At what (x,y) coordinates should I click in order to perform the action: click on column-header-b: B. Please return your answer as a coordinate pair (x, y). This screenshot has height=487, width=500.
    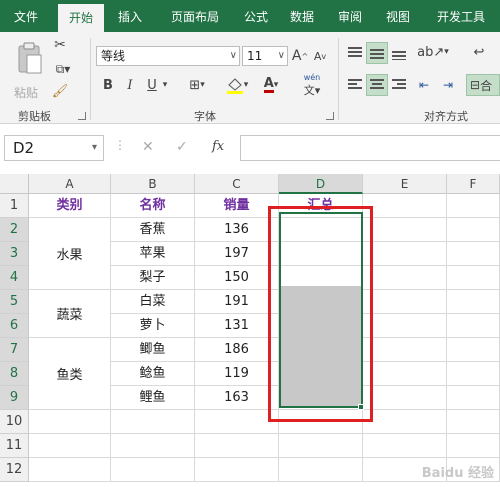
    Looking at the image, I should click on (153, 184).